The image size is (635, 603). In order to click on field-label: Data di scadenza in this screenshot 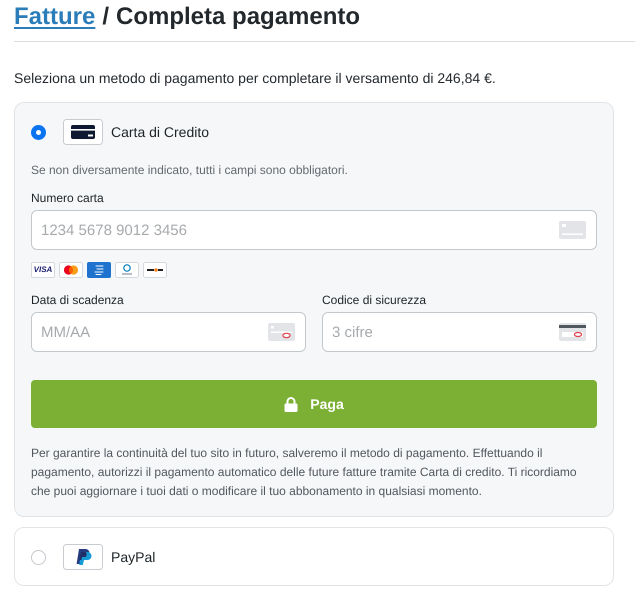, I will do `click(78, 300)`.